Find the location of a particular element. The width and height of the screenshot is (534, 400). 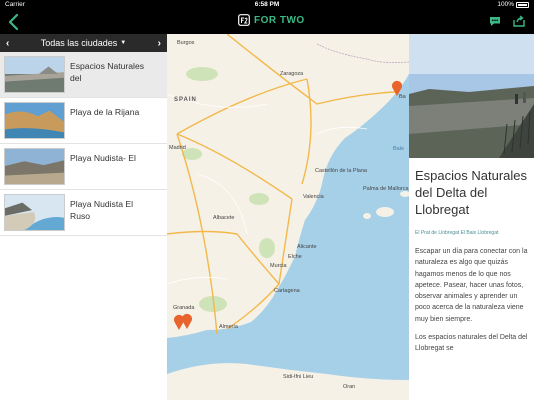

list-item: Playa Nudista- El is located at coordinates (83, 167).